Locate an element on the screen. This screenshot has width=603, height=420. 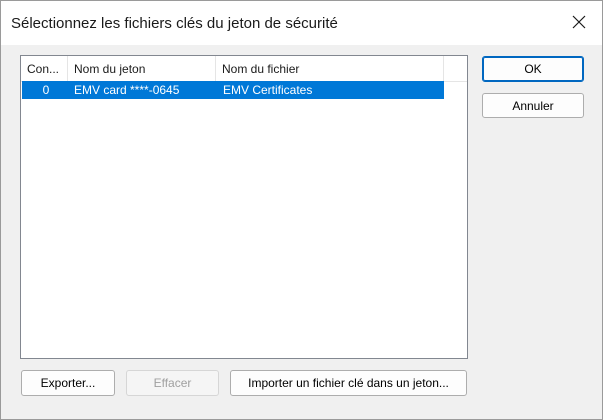
cell-token-name: EMV card ****-0645 is located at coordinates (127, 90).